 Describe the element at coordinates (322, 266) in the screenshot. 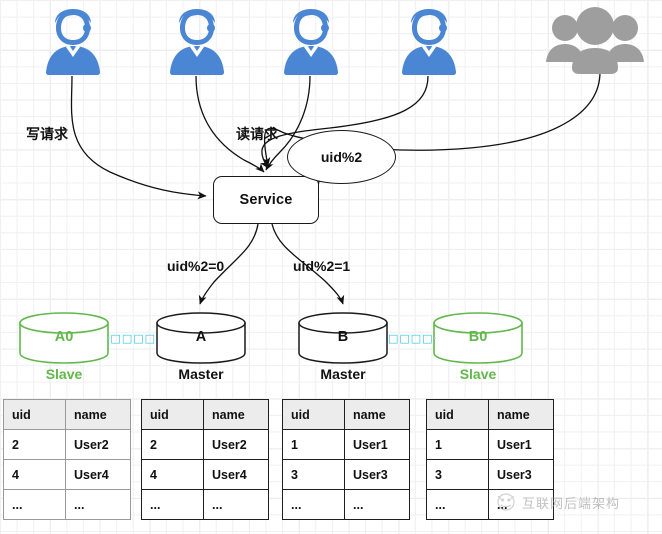

I see `edge-label-route-odd: uid%2=1` at that location.